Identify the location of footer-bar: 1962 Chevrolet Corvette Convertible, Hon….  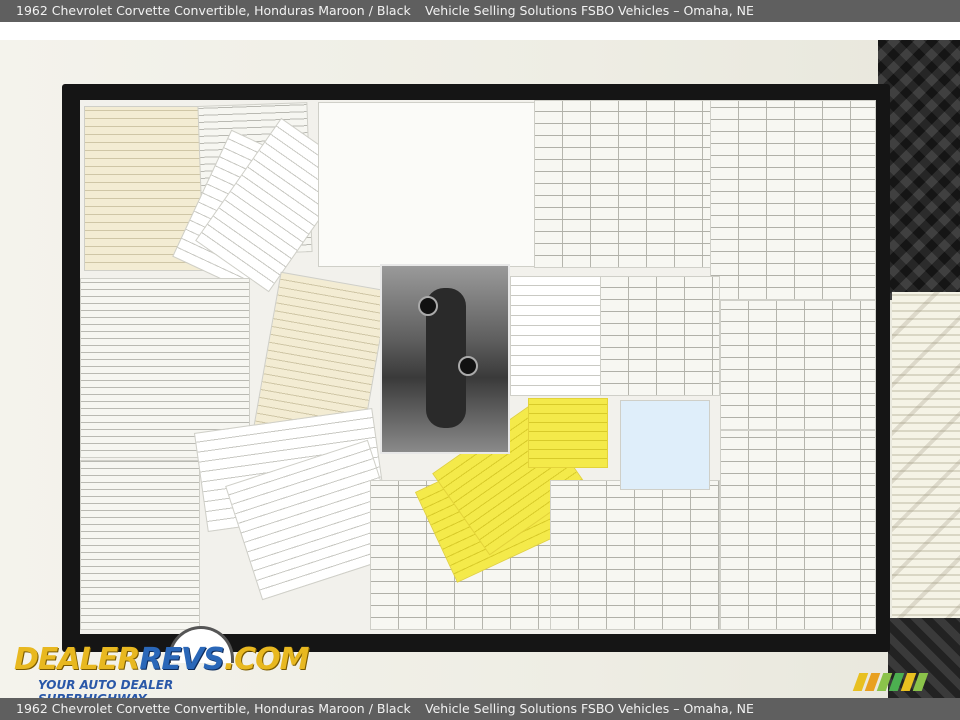
(480, 709).